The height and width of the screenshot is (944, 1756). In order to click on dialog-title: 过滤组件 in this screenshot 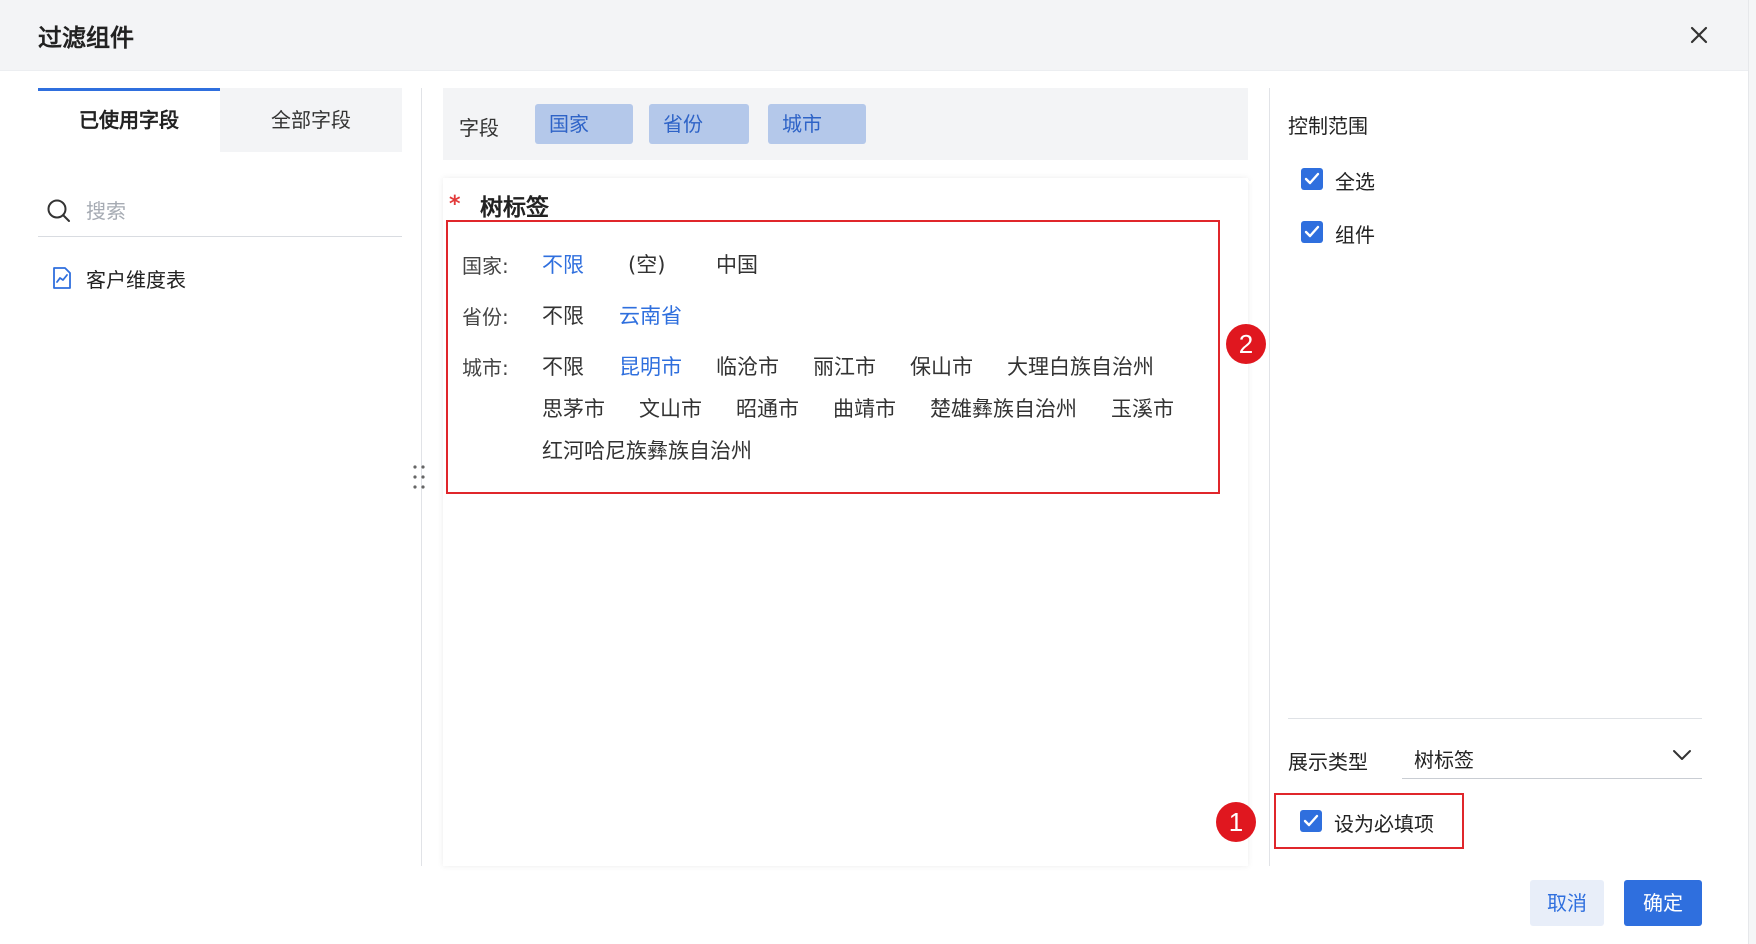, I will do `click(86, 38)`.